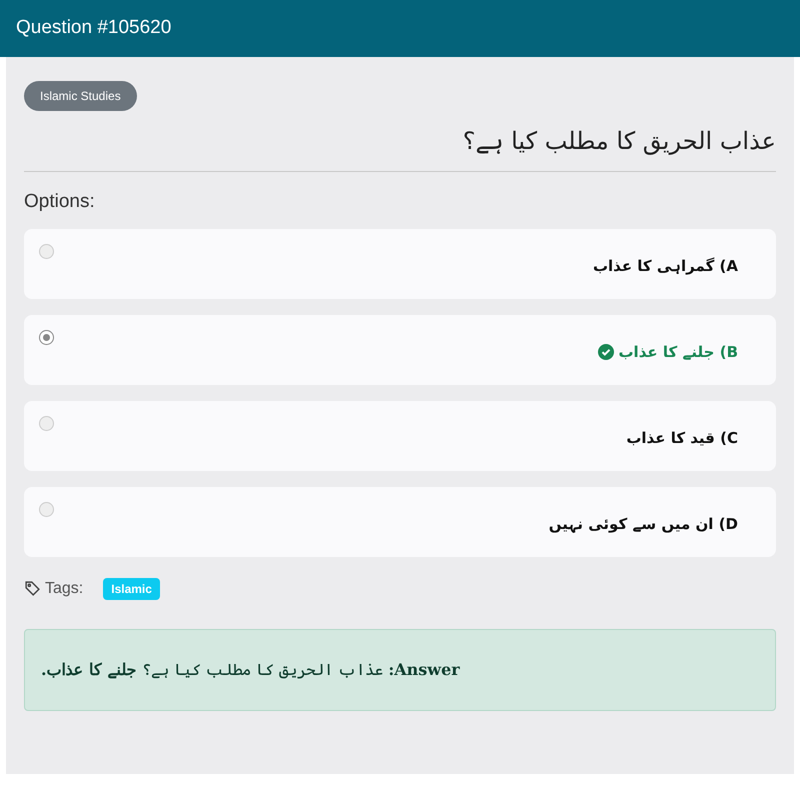 Image resolution: width=800 pixels, height=805 pixels. Describe the element at coordinates (59, 201) in the screenshot. I see `options-heading: Options:` at that location.